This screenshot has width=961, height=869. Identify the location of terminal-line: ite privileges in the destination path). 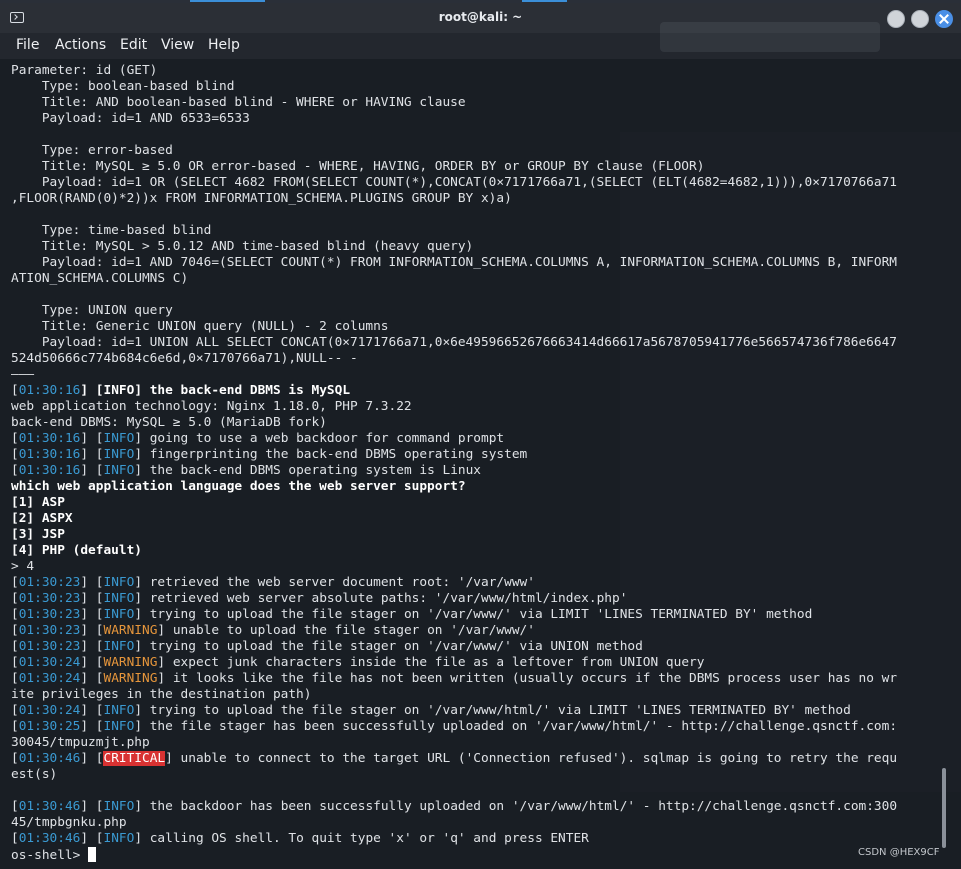
(475, 695).